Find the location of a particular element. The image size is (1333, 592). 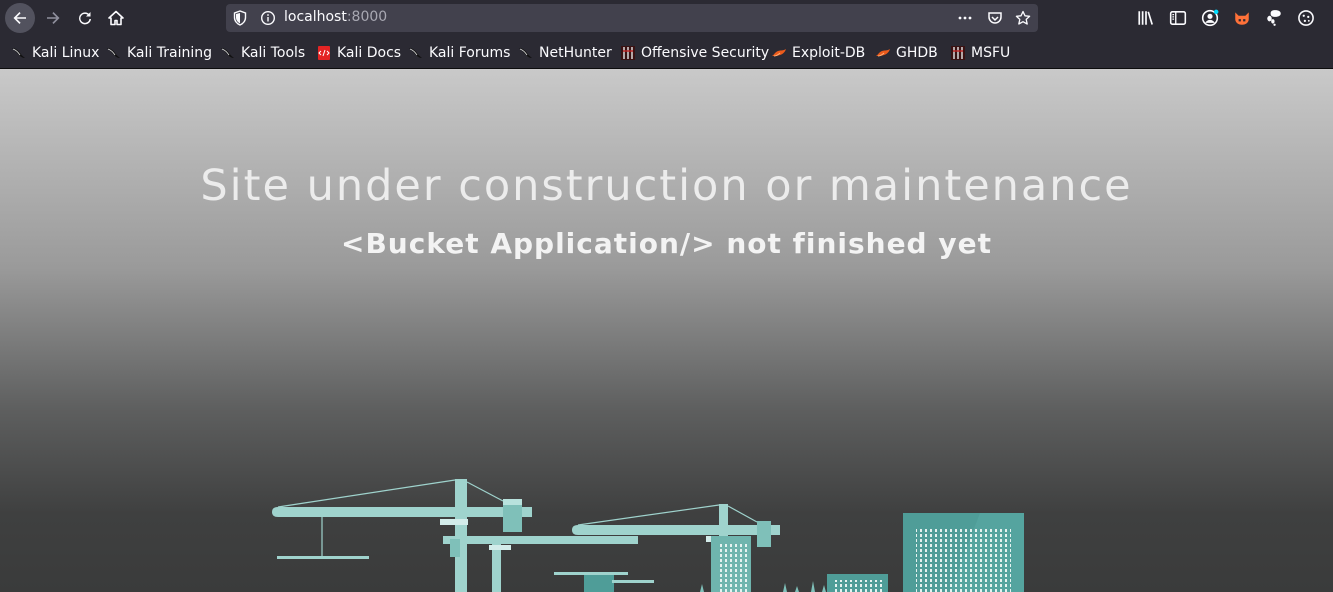

url-text: localhost:8000 is located at coordinates (335, 17).